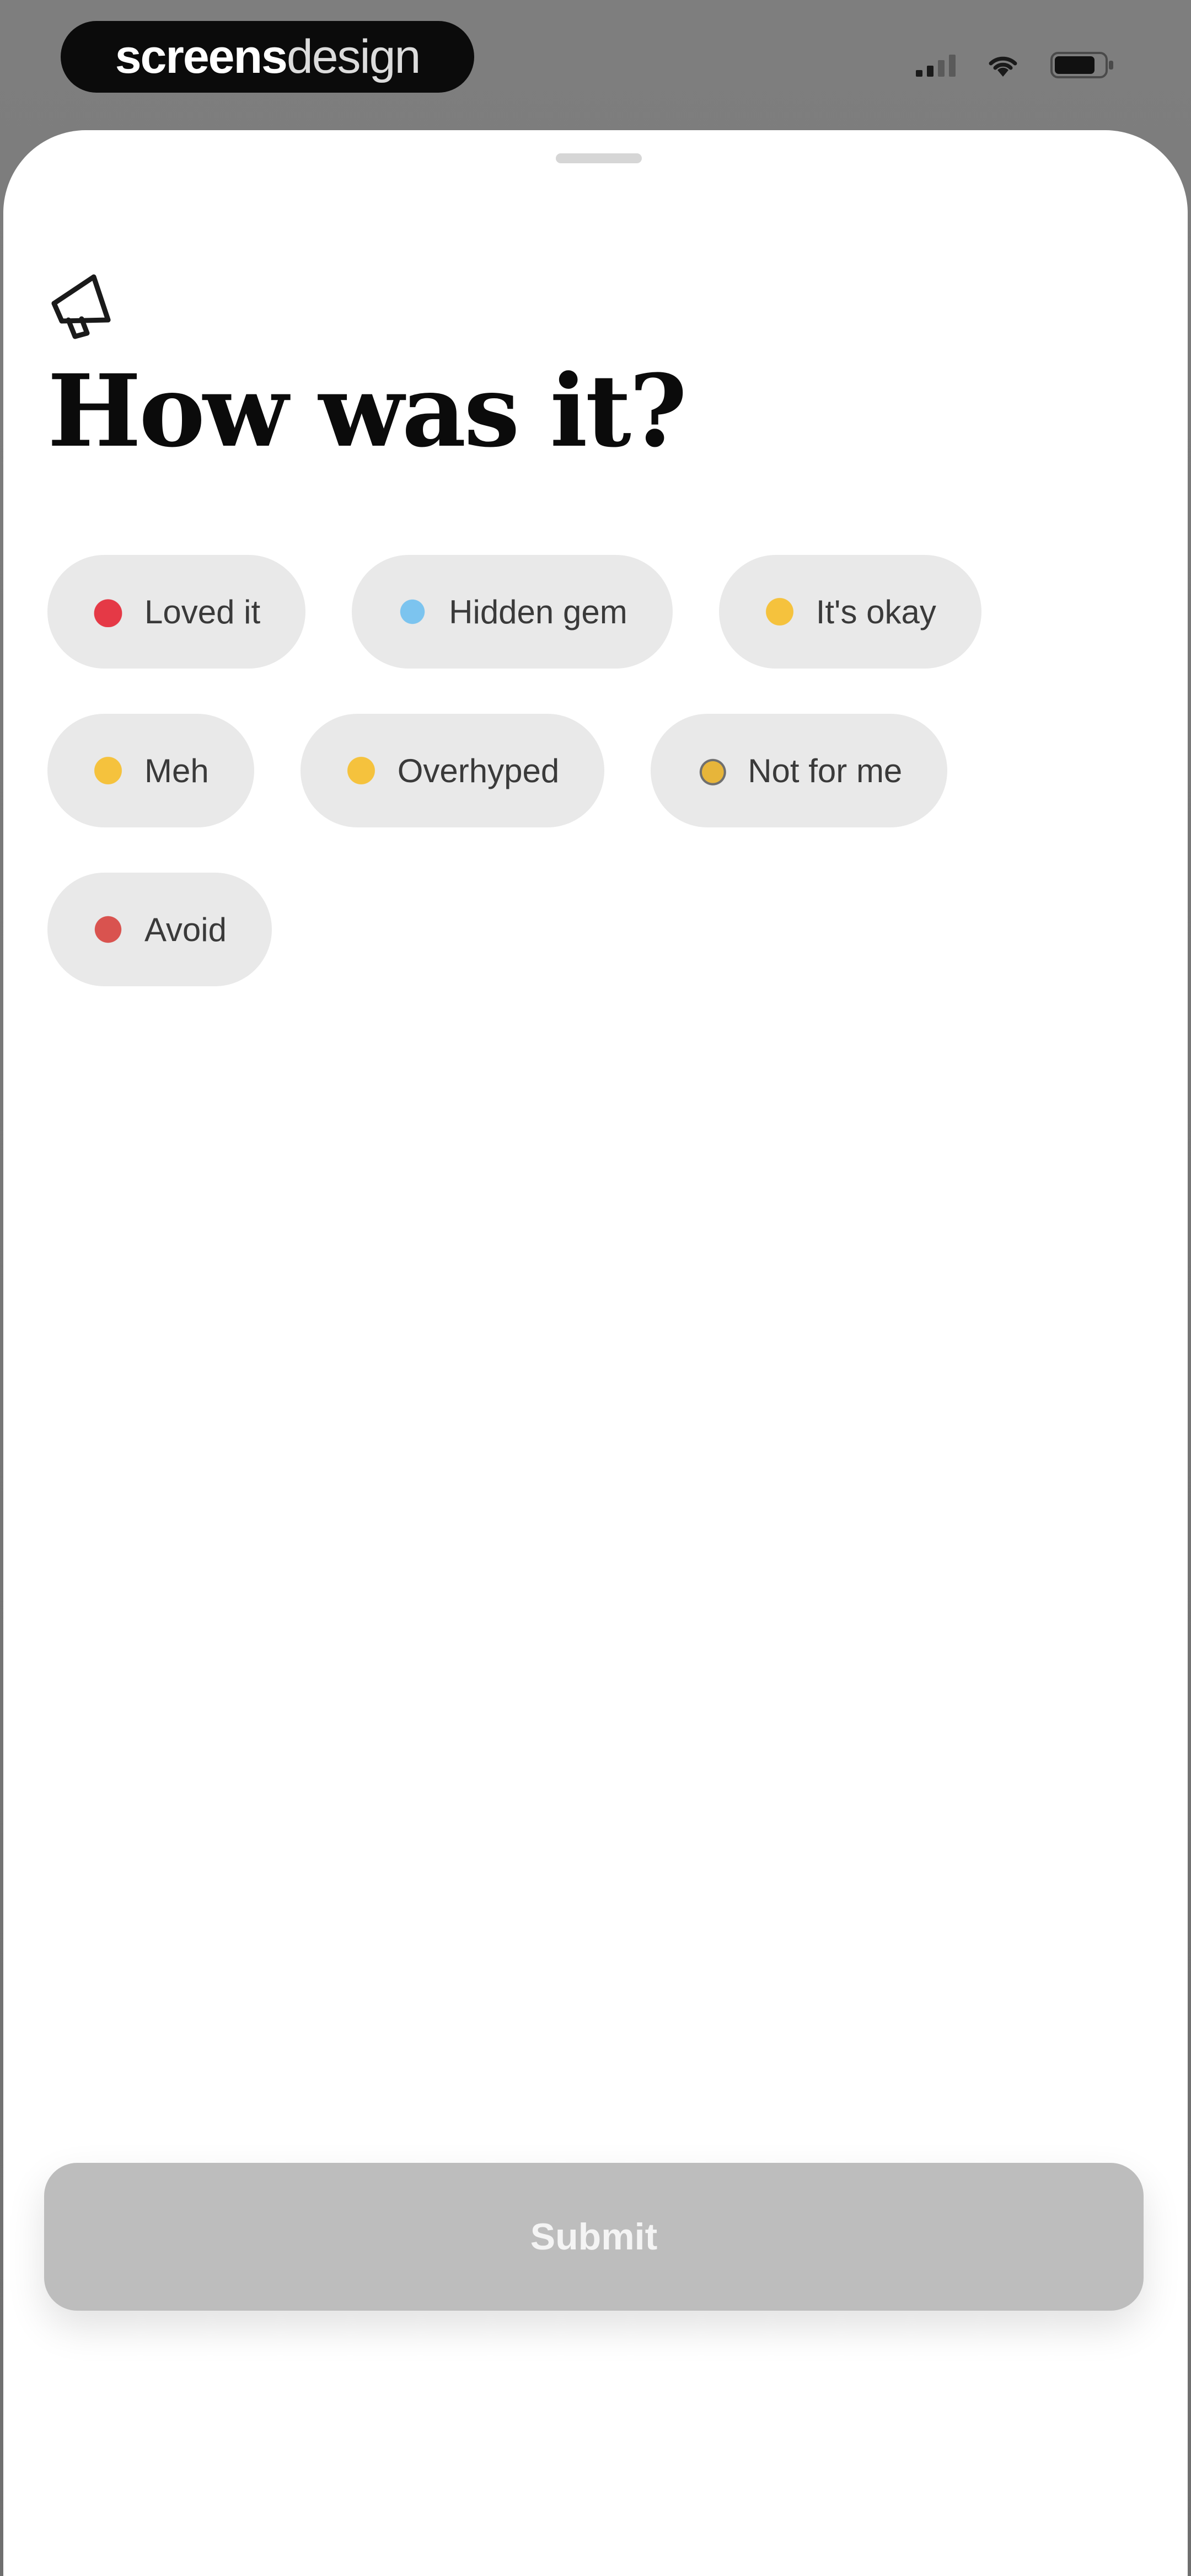 The image size is (1191, 2576). What do you see at coordinates (108, 611) in the screenshot?
I see `red-heart-icon` at bounding box center [108, 611].